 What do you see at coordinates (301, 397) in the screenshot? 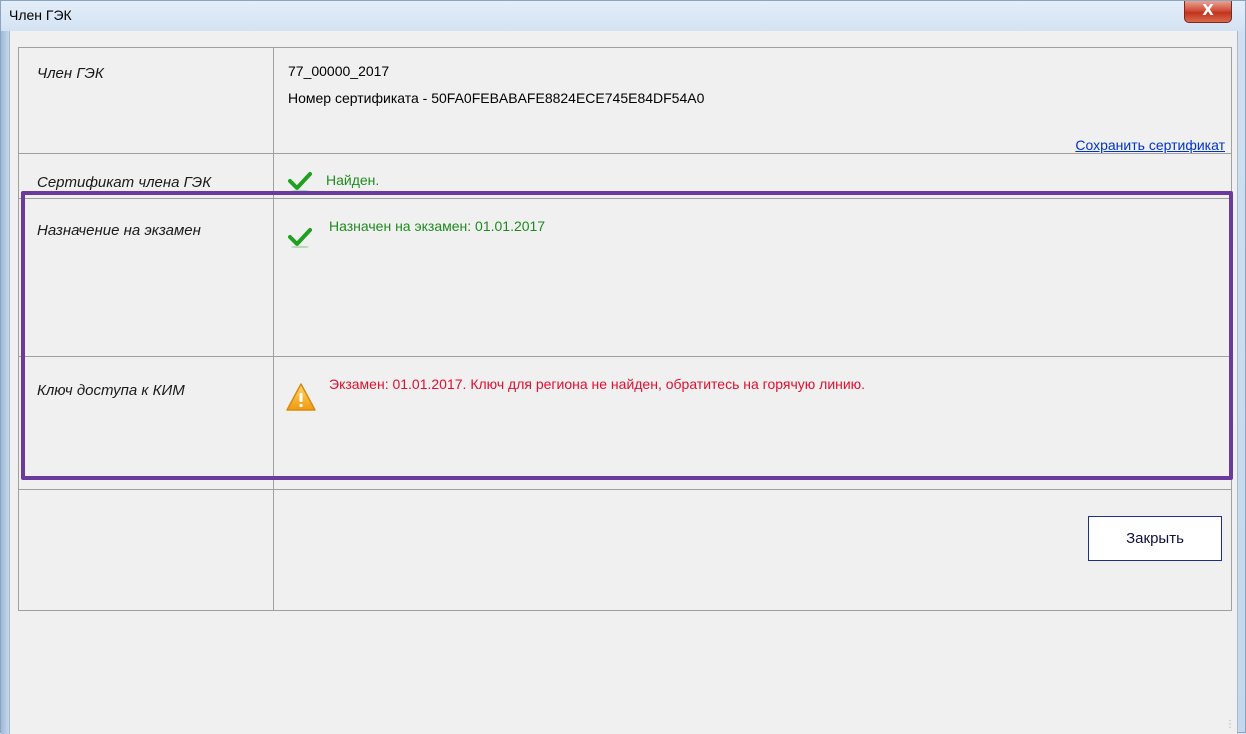
I see `warning-icon` at bounding box center [301, 397].